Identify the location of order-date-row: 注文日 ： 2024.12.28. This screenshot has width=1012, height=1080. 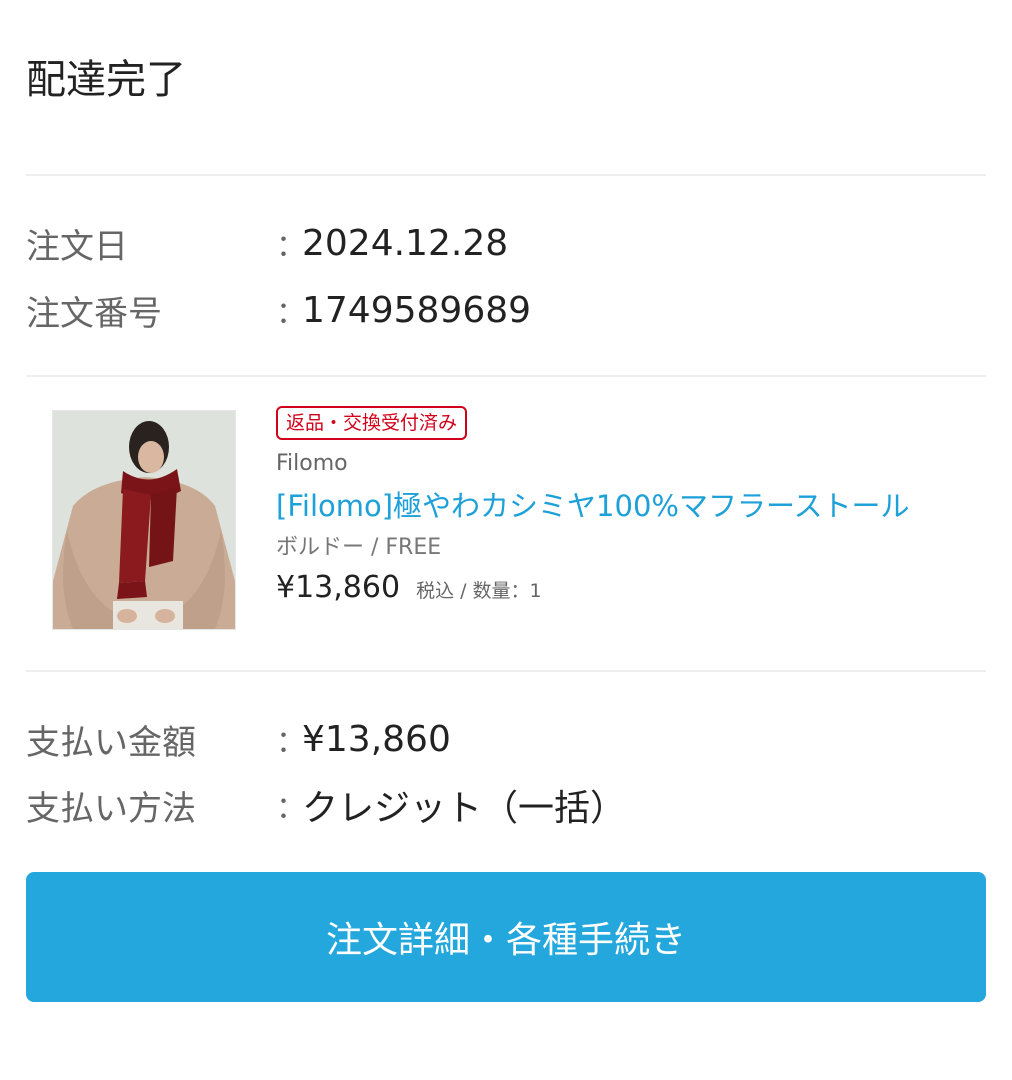
(267, 243).